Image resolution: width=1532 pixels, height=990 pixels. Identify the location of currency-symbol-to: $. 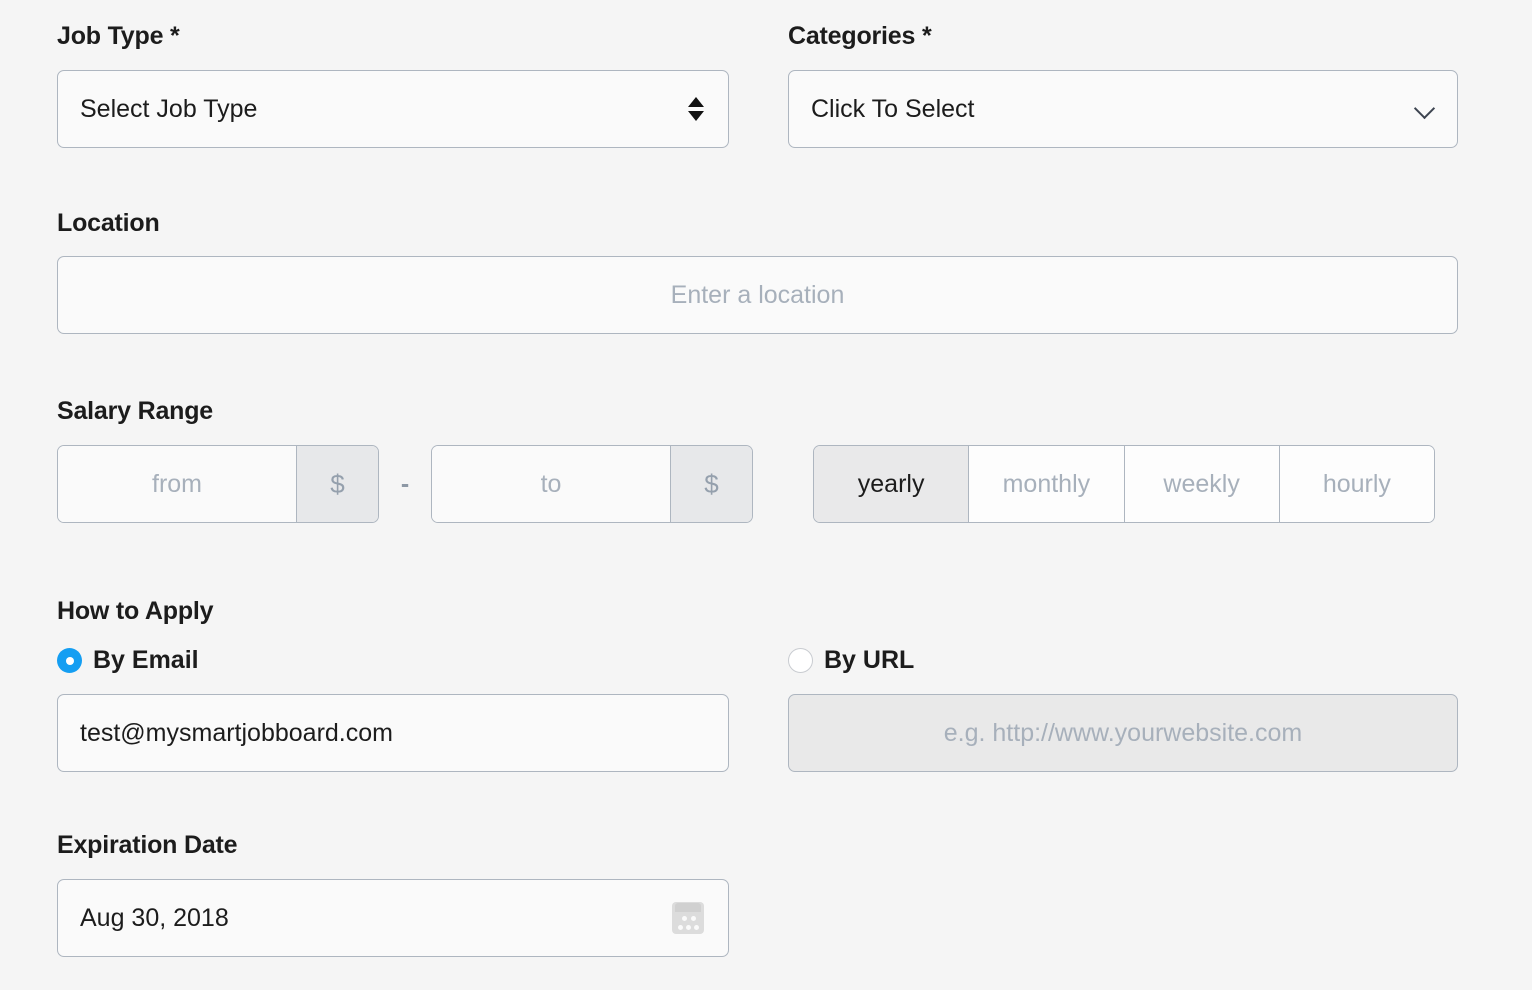
(711, 484).